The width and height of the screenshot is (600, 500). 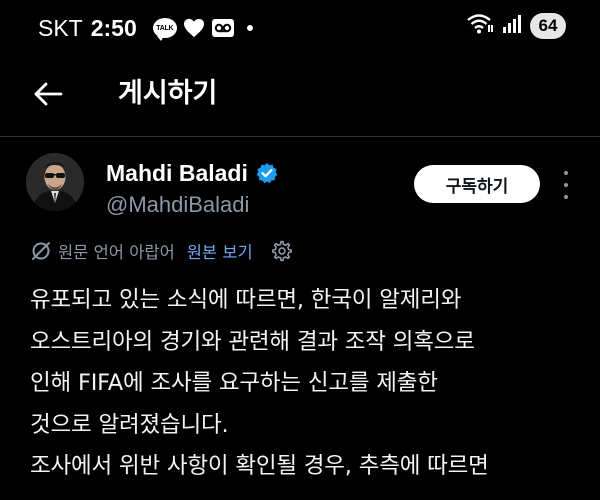 What do you see at coordinates (548, 26) in the screenshot?
I see `battery-level: 64` at bounding box center [548, 26].